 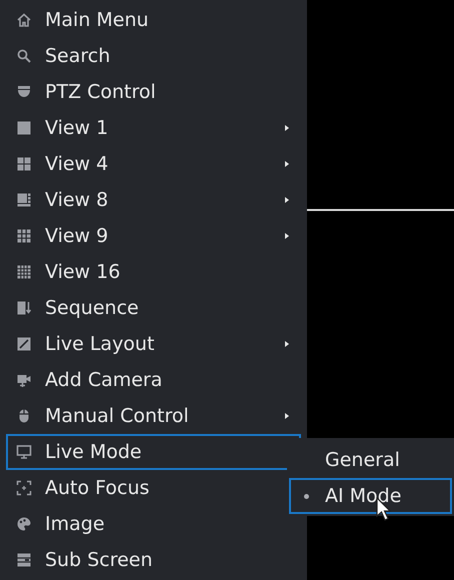 What do you see at coordinates (153, 92) in the screenshot?
I see `menu-item: PTZ Control` at bounding box center [153, 92].